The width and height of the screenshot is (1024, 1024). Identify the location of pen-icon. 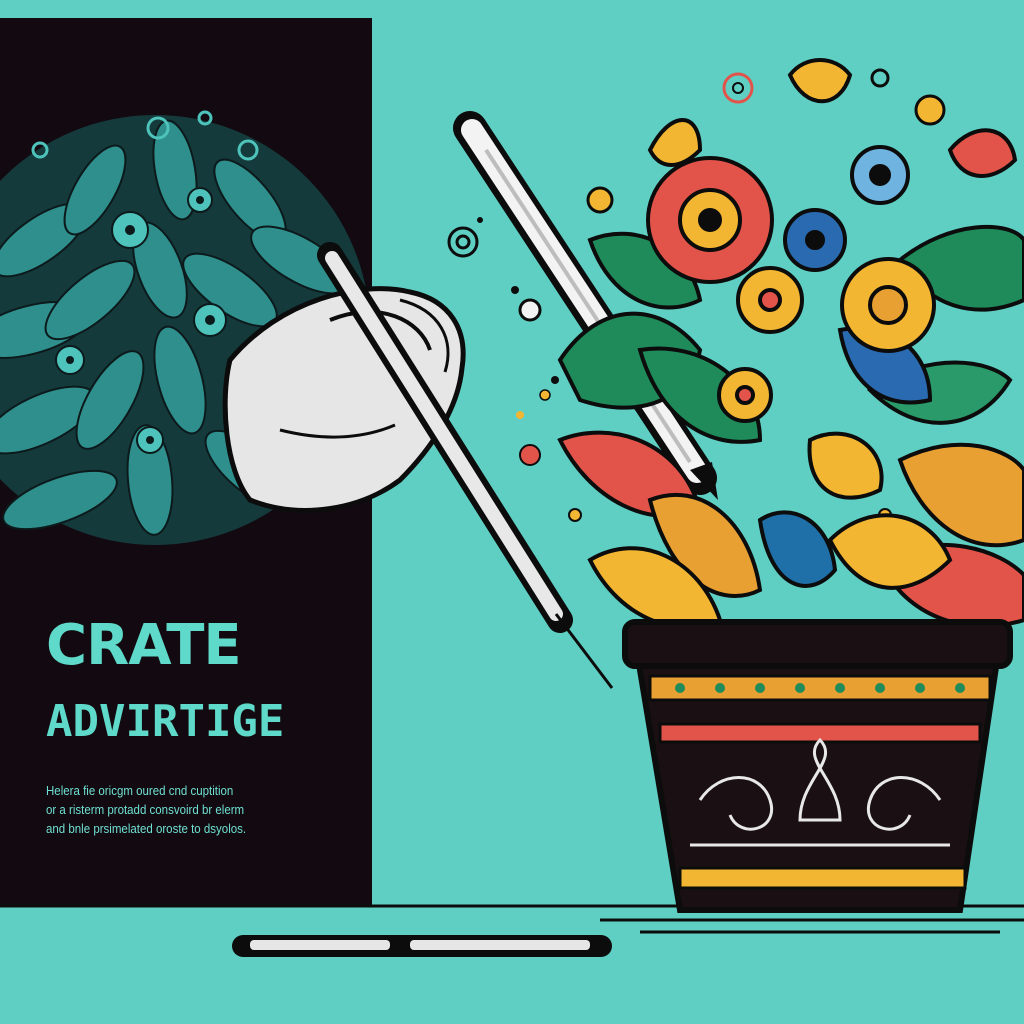
(422, 946).